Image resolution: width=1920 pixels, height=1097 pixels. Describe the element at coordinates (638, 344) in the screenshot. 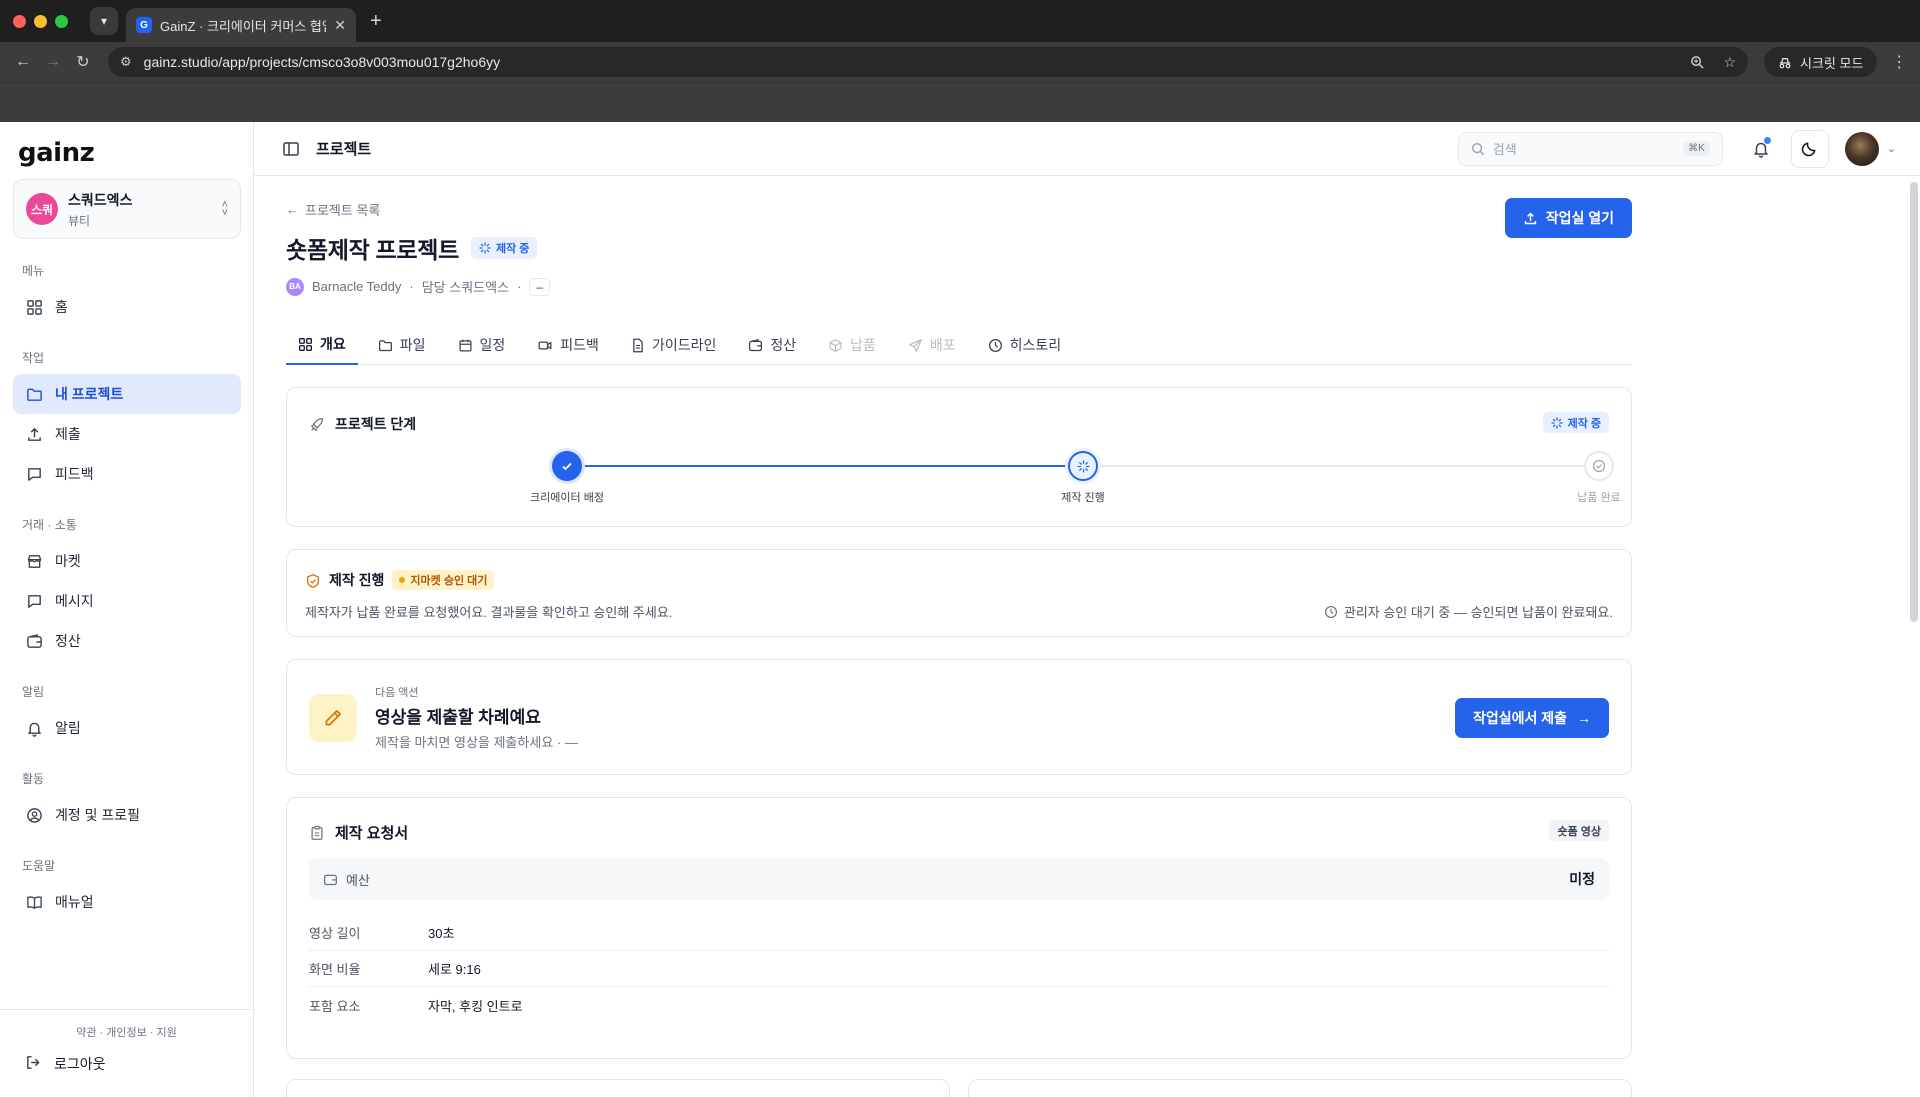

I see `document-icon` at that location.